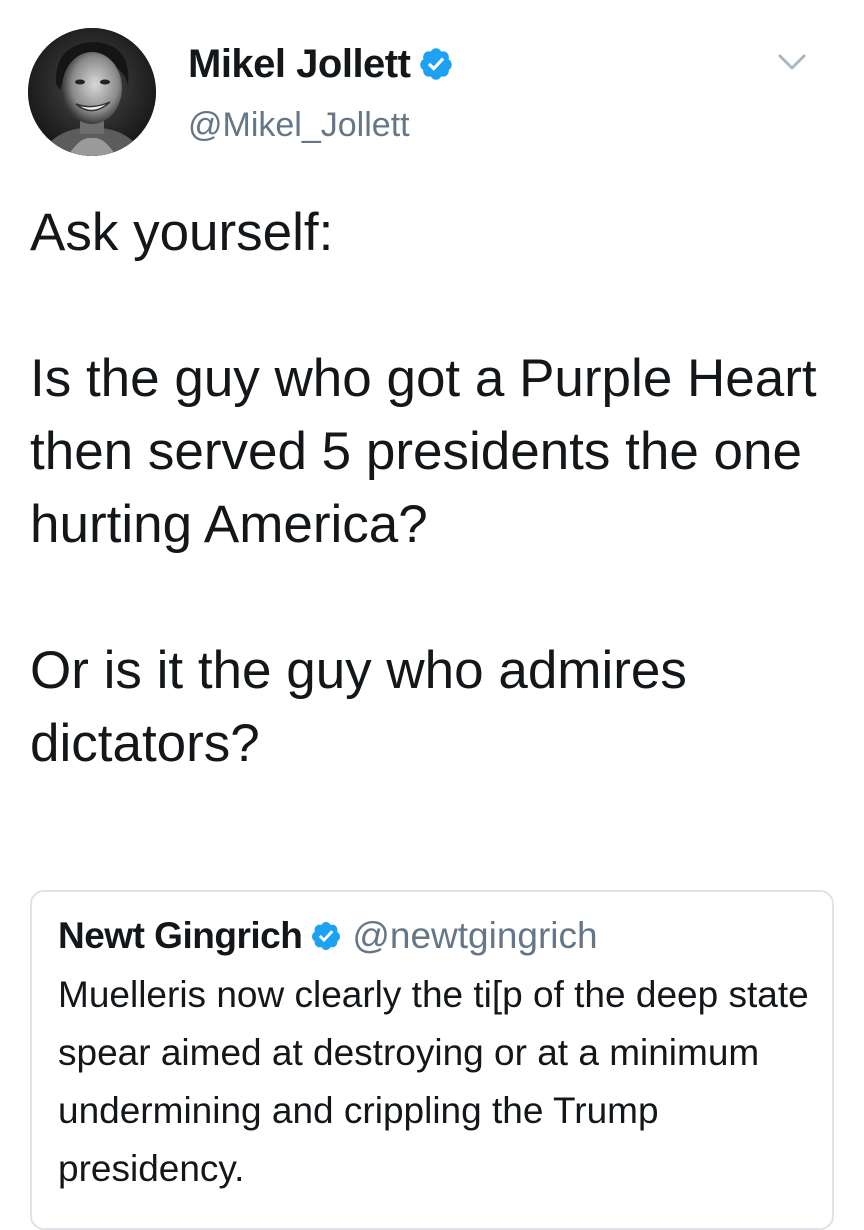  Describe the element at coordinates (180, 935) in the screenshot. I see `quoted-author-name: Newt Gingrich` at that location.